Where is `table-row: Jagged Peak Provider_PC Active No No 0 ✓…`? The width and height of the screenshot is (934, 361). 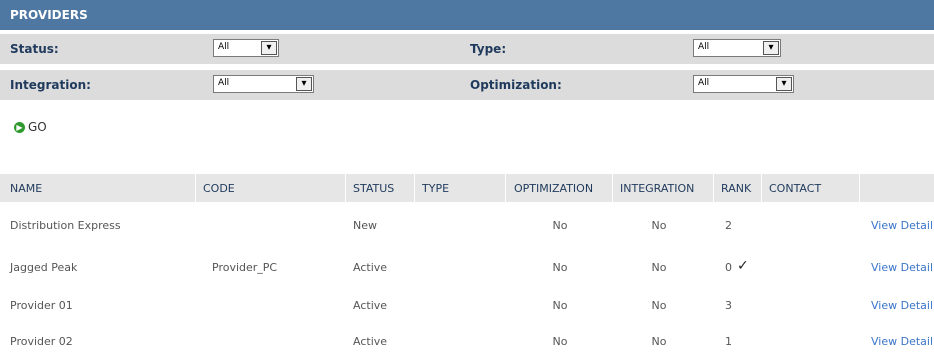 table-row: Jagged Peak Provider_PC Active No No 0 ✓… is located at coordinates (467, 268).